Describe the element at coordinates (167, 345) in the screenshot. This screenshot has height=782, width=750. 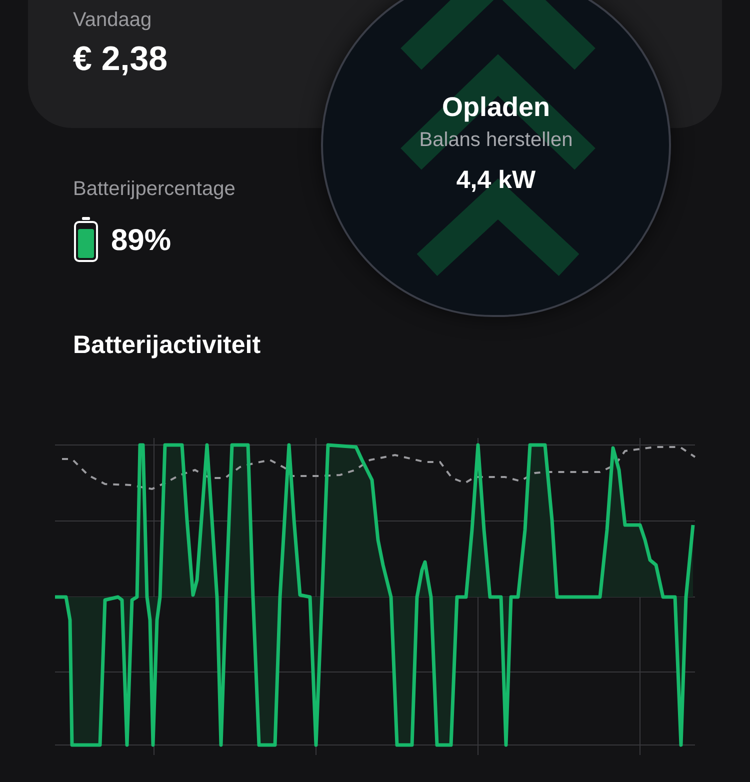
I see `activity-title: Batterijactiviteit` at that location.